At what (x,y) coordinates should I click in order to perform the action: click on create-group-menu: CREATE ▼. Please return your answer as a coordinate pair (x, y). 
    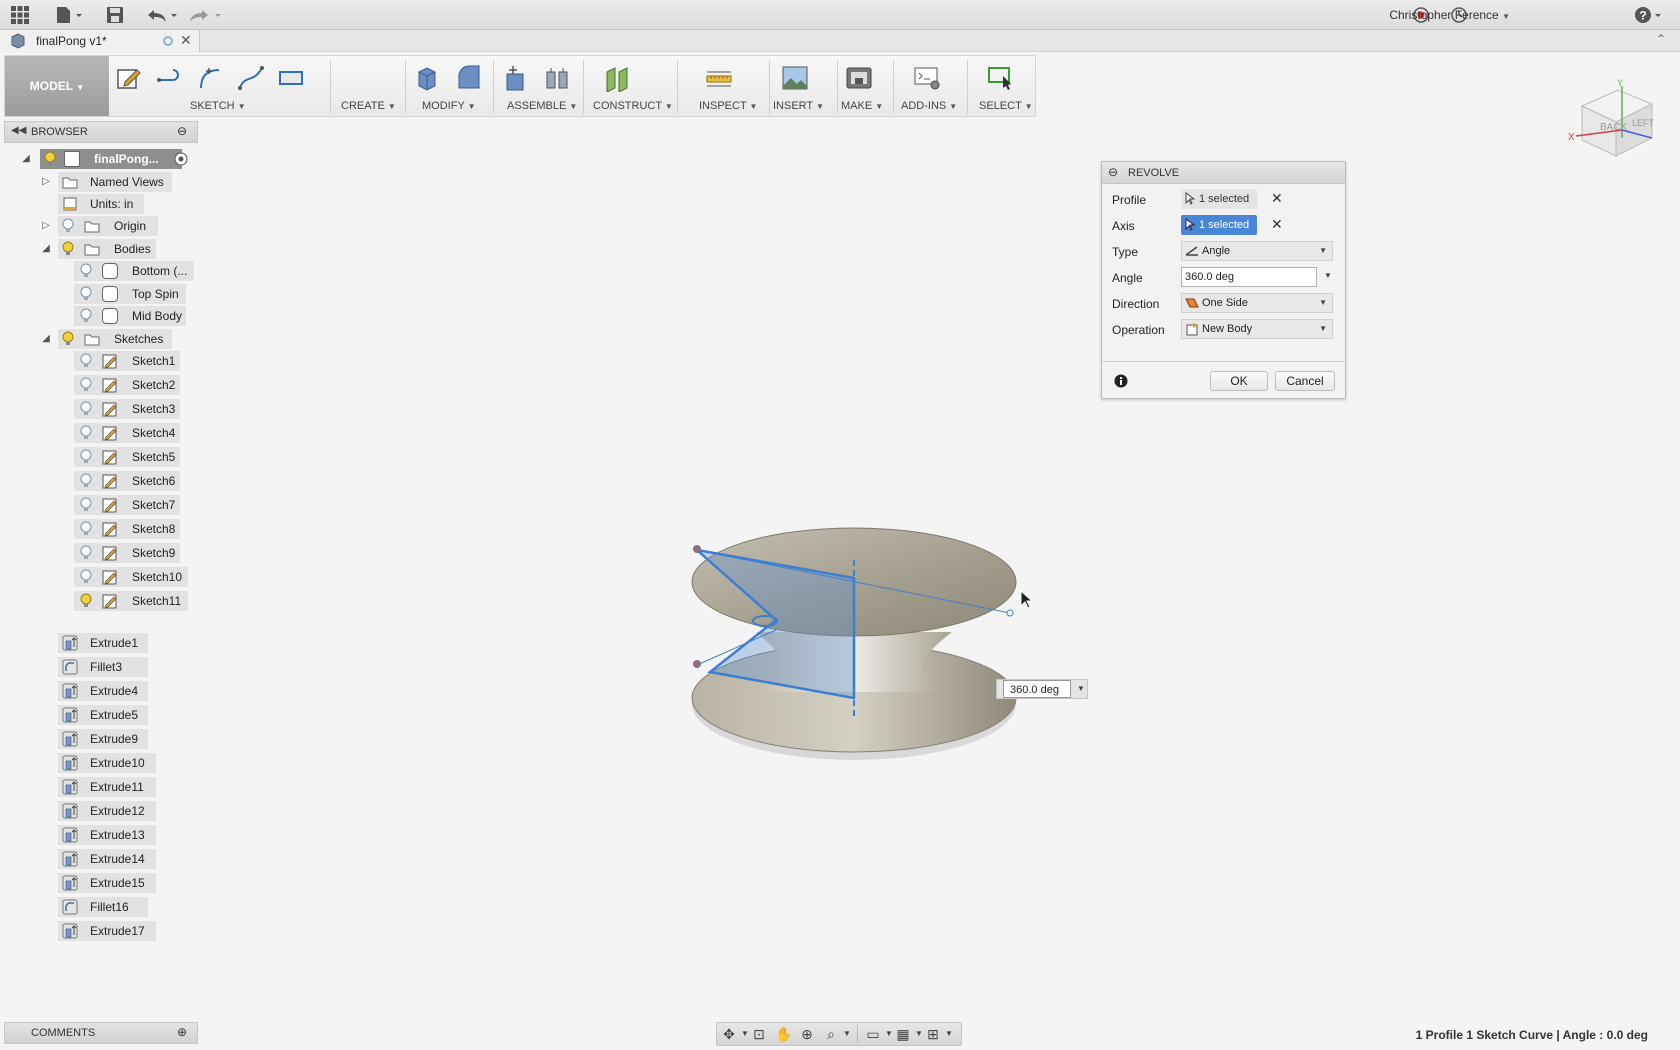
    Looking at the image, I should click on (368, 106).